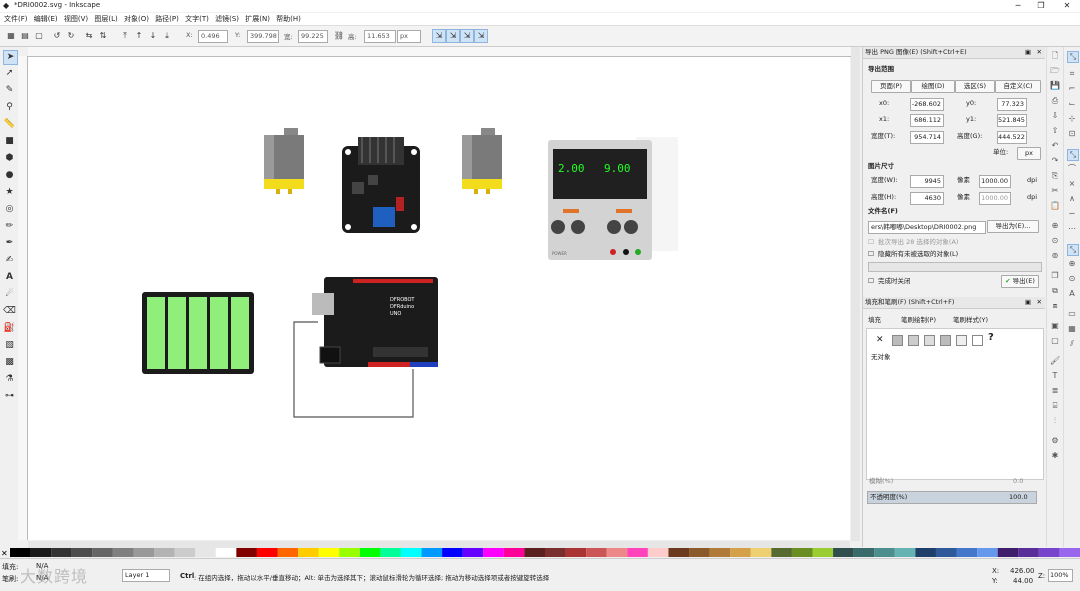  Describe the element at coordinates (1072, 184) in the screenshot. I see `snap-intersection-icon: ⨯` at that location.